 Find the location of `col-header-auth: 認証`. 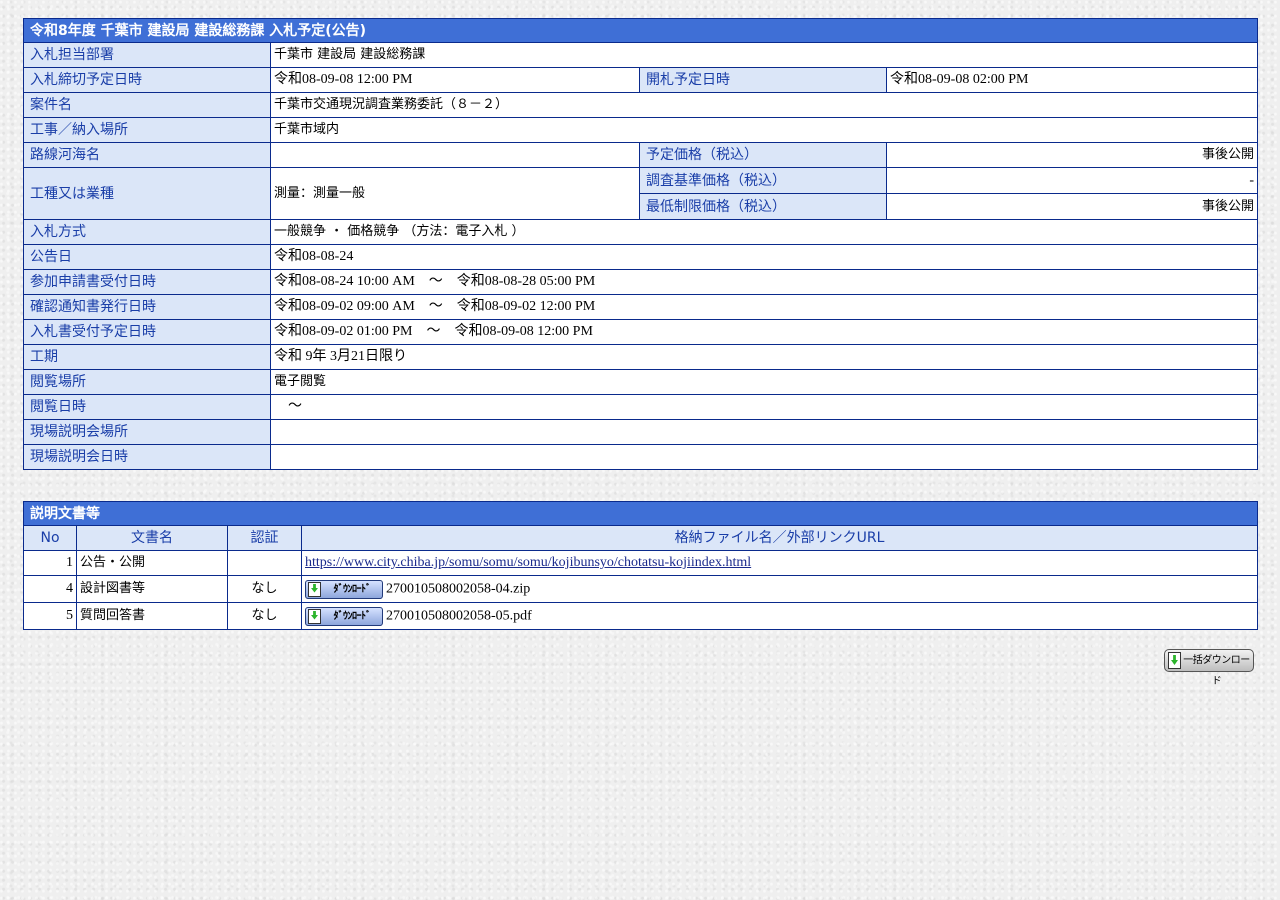

col-header-auth: 認証 is located at coordinates (264, 538).